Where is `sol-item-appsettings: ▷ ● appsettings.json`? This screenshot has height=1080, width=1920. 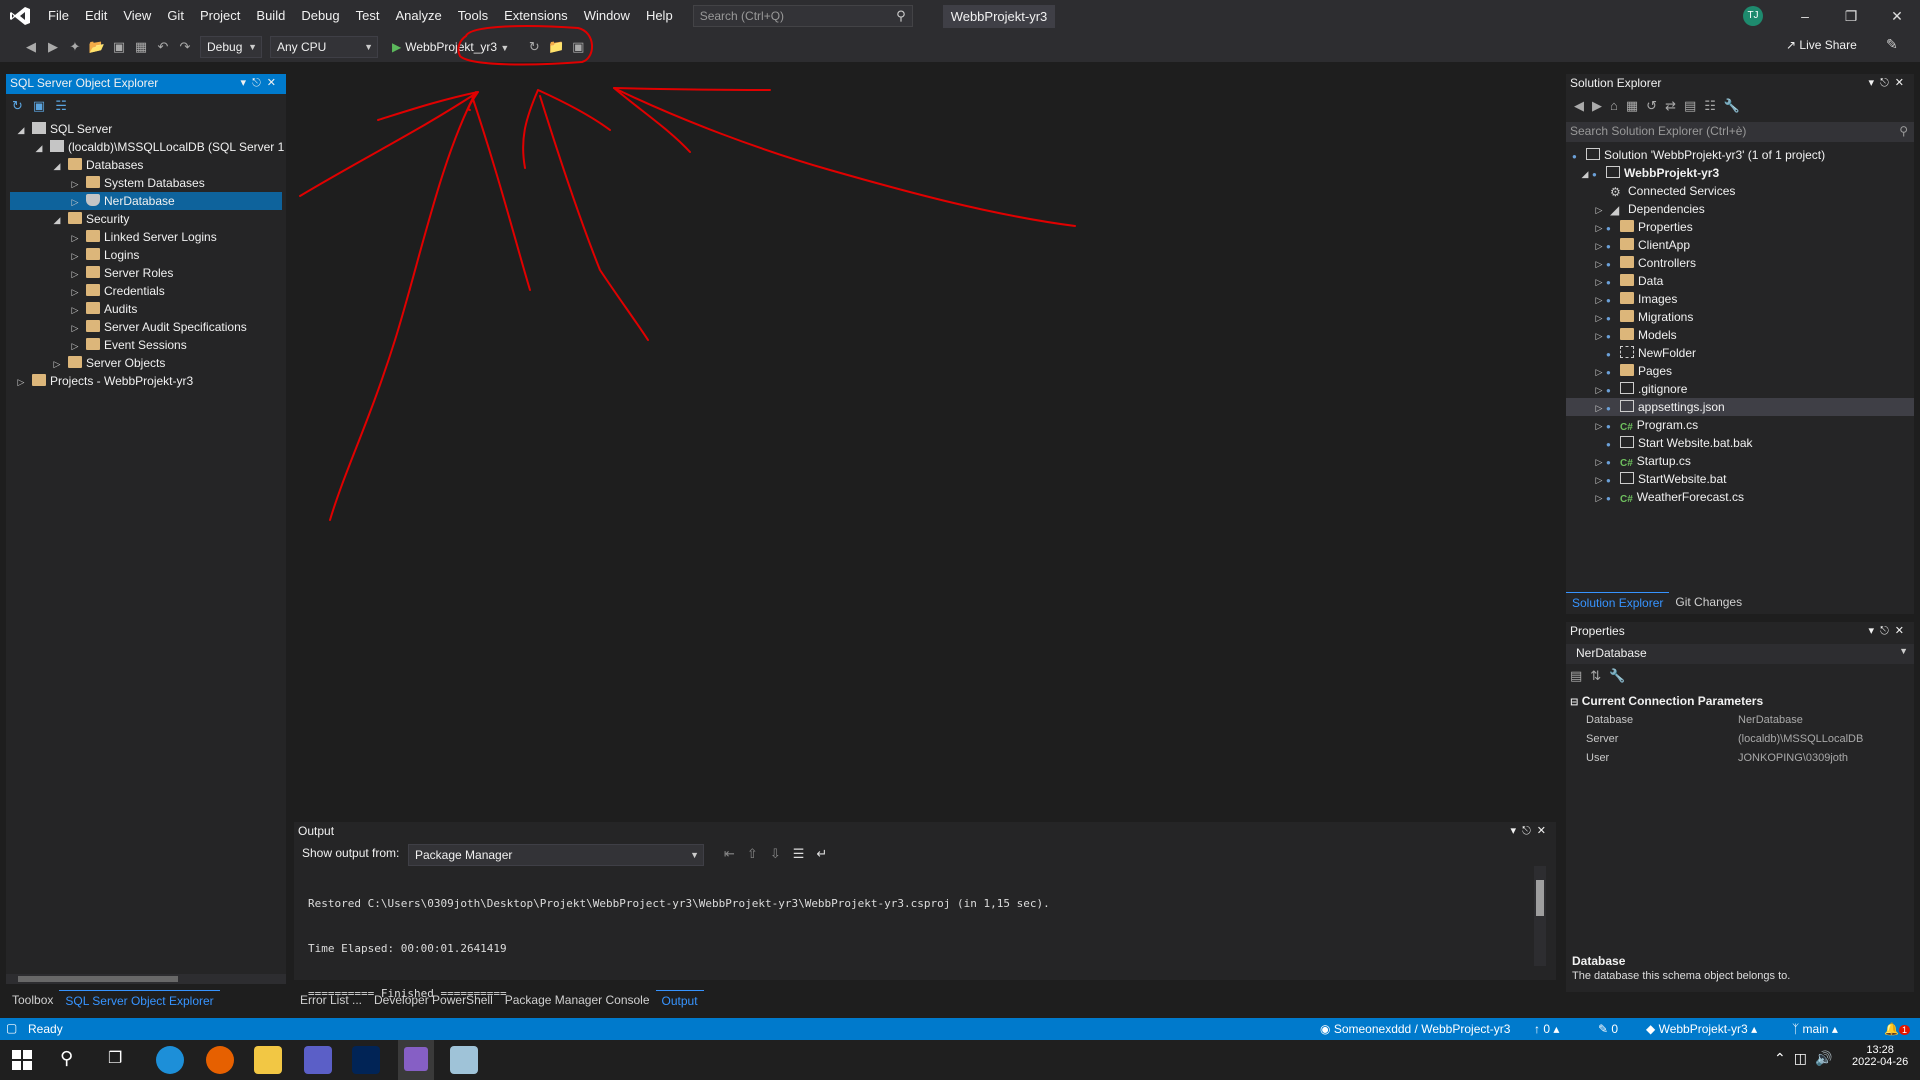
sol-item-appsettings: ▷ ● appsettings.json is located at coordinates (1740, 407).